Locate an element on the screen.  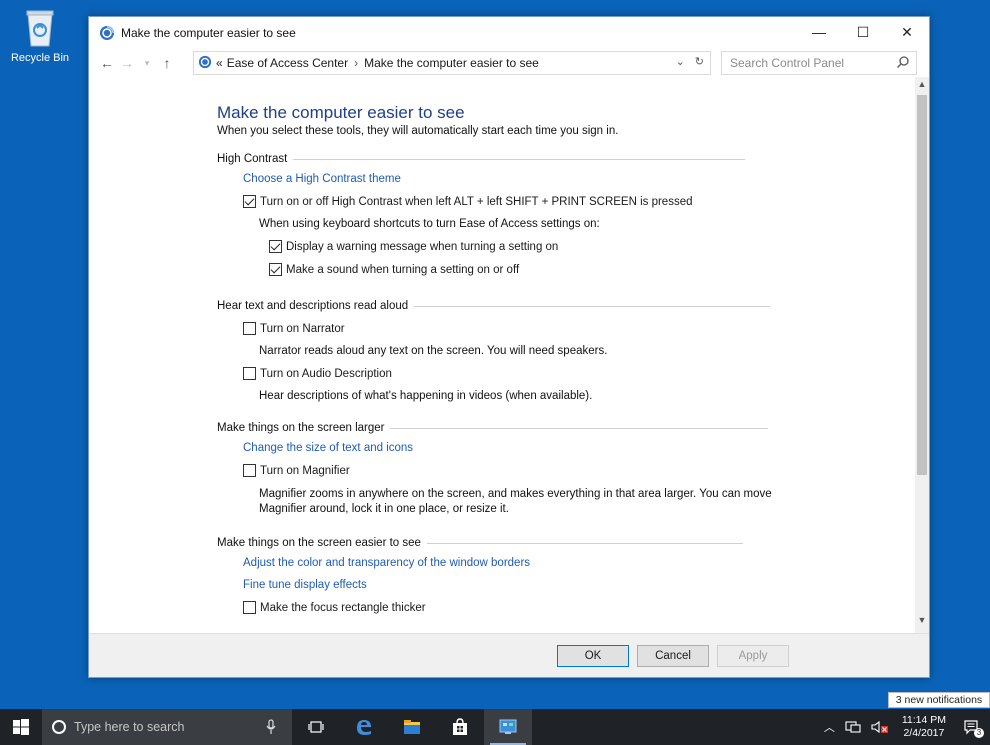
text-size-link: Change the size of text and icons is located at coordinates (579, 448).